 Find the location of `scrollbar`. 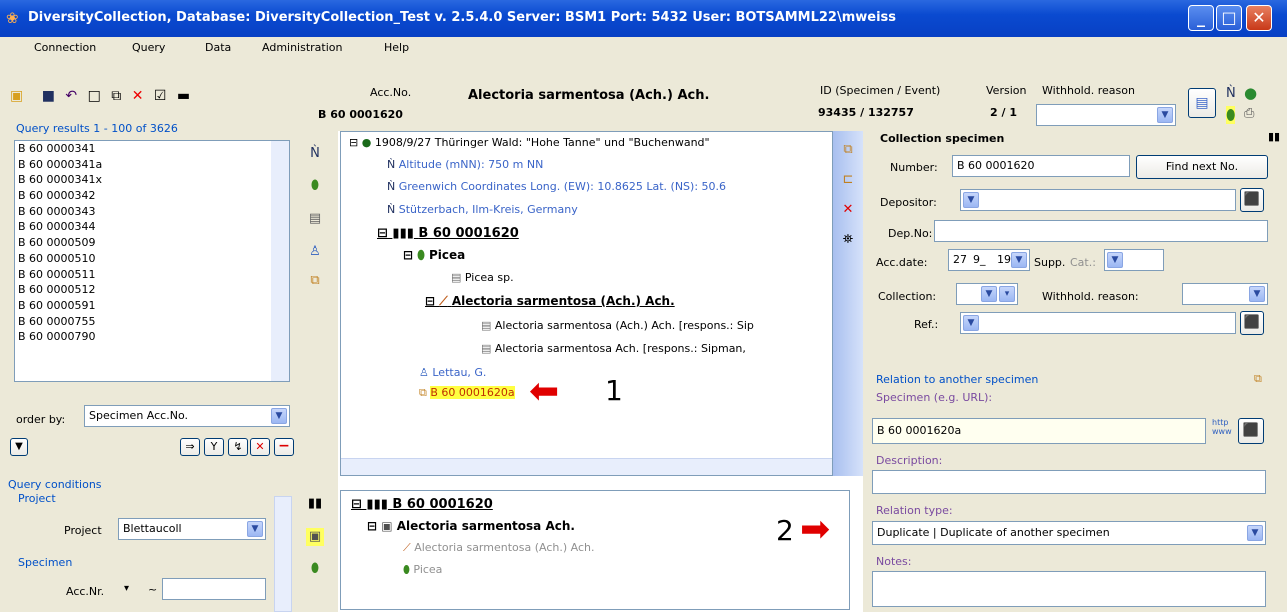

scrollbar is located at coordinates (280, 261).